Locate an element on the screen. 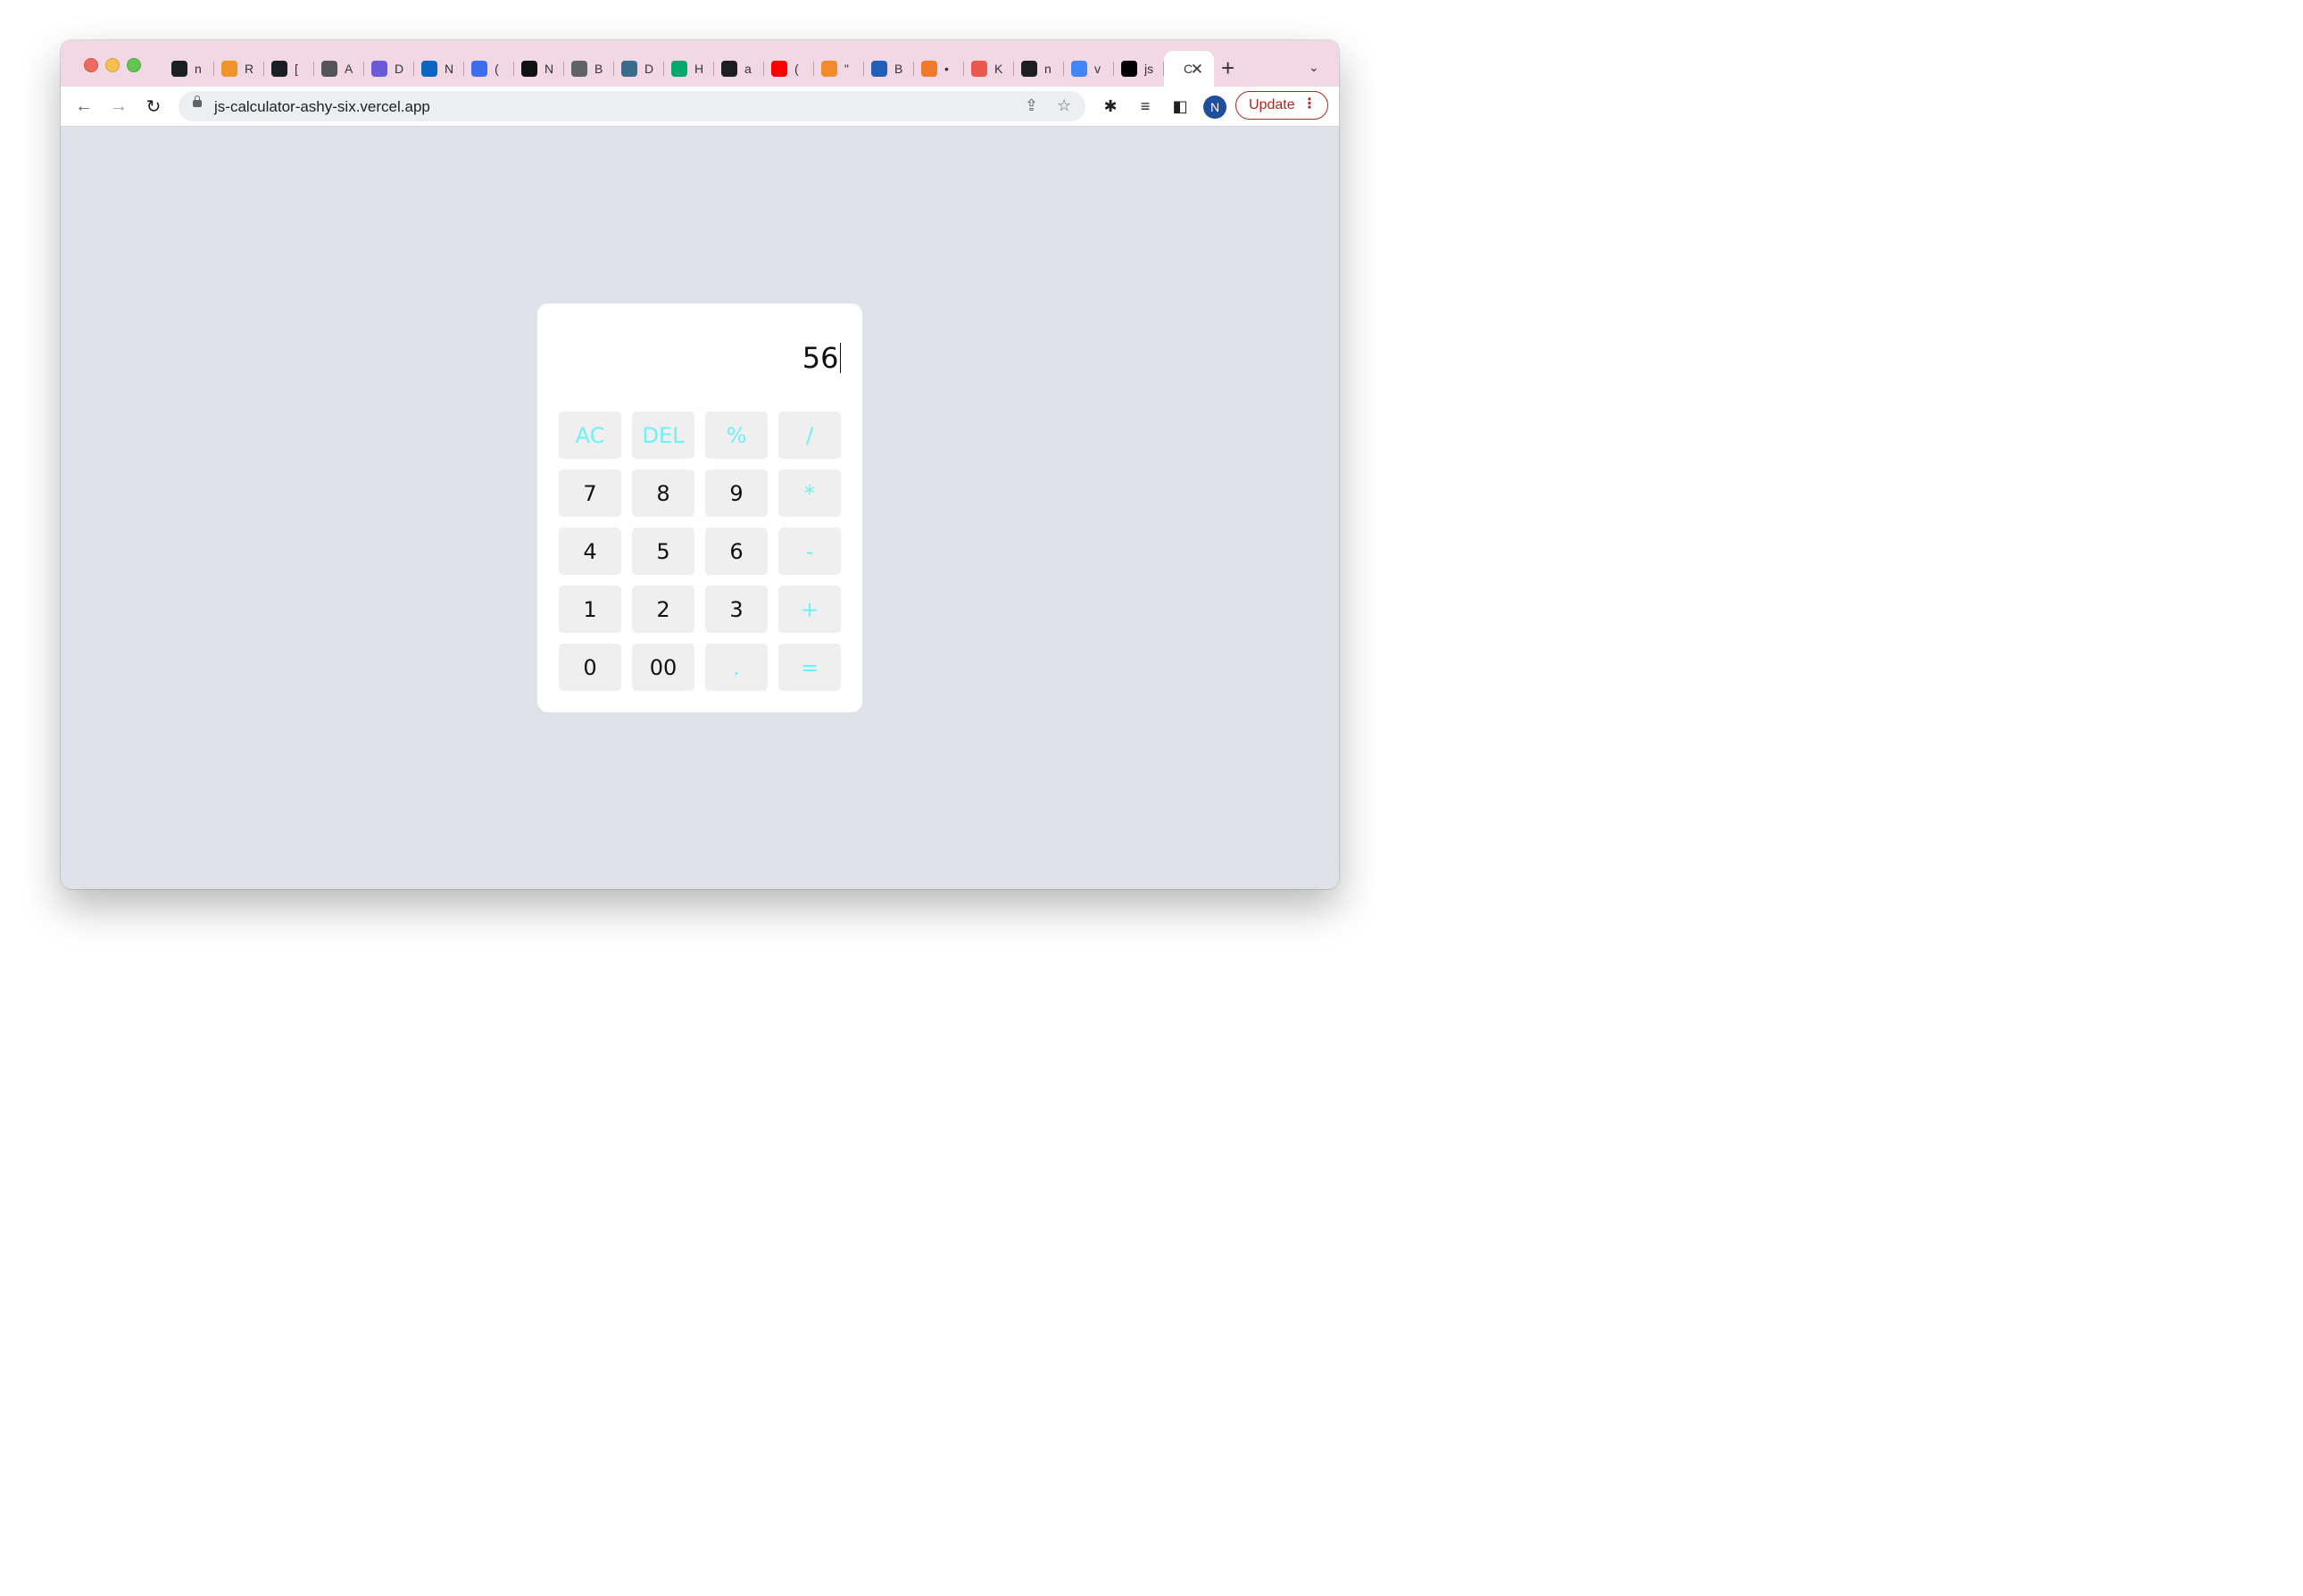 Image resolution: width=2303 pixels, height=1596 pixels. all-clear-button: AC is located at coordinates (590, 435).